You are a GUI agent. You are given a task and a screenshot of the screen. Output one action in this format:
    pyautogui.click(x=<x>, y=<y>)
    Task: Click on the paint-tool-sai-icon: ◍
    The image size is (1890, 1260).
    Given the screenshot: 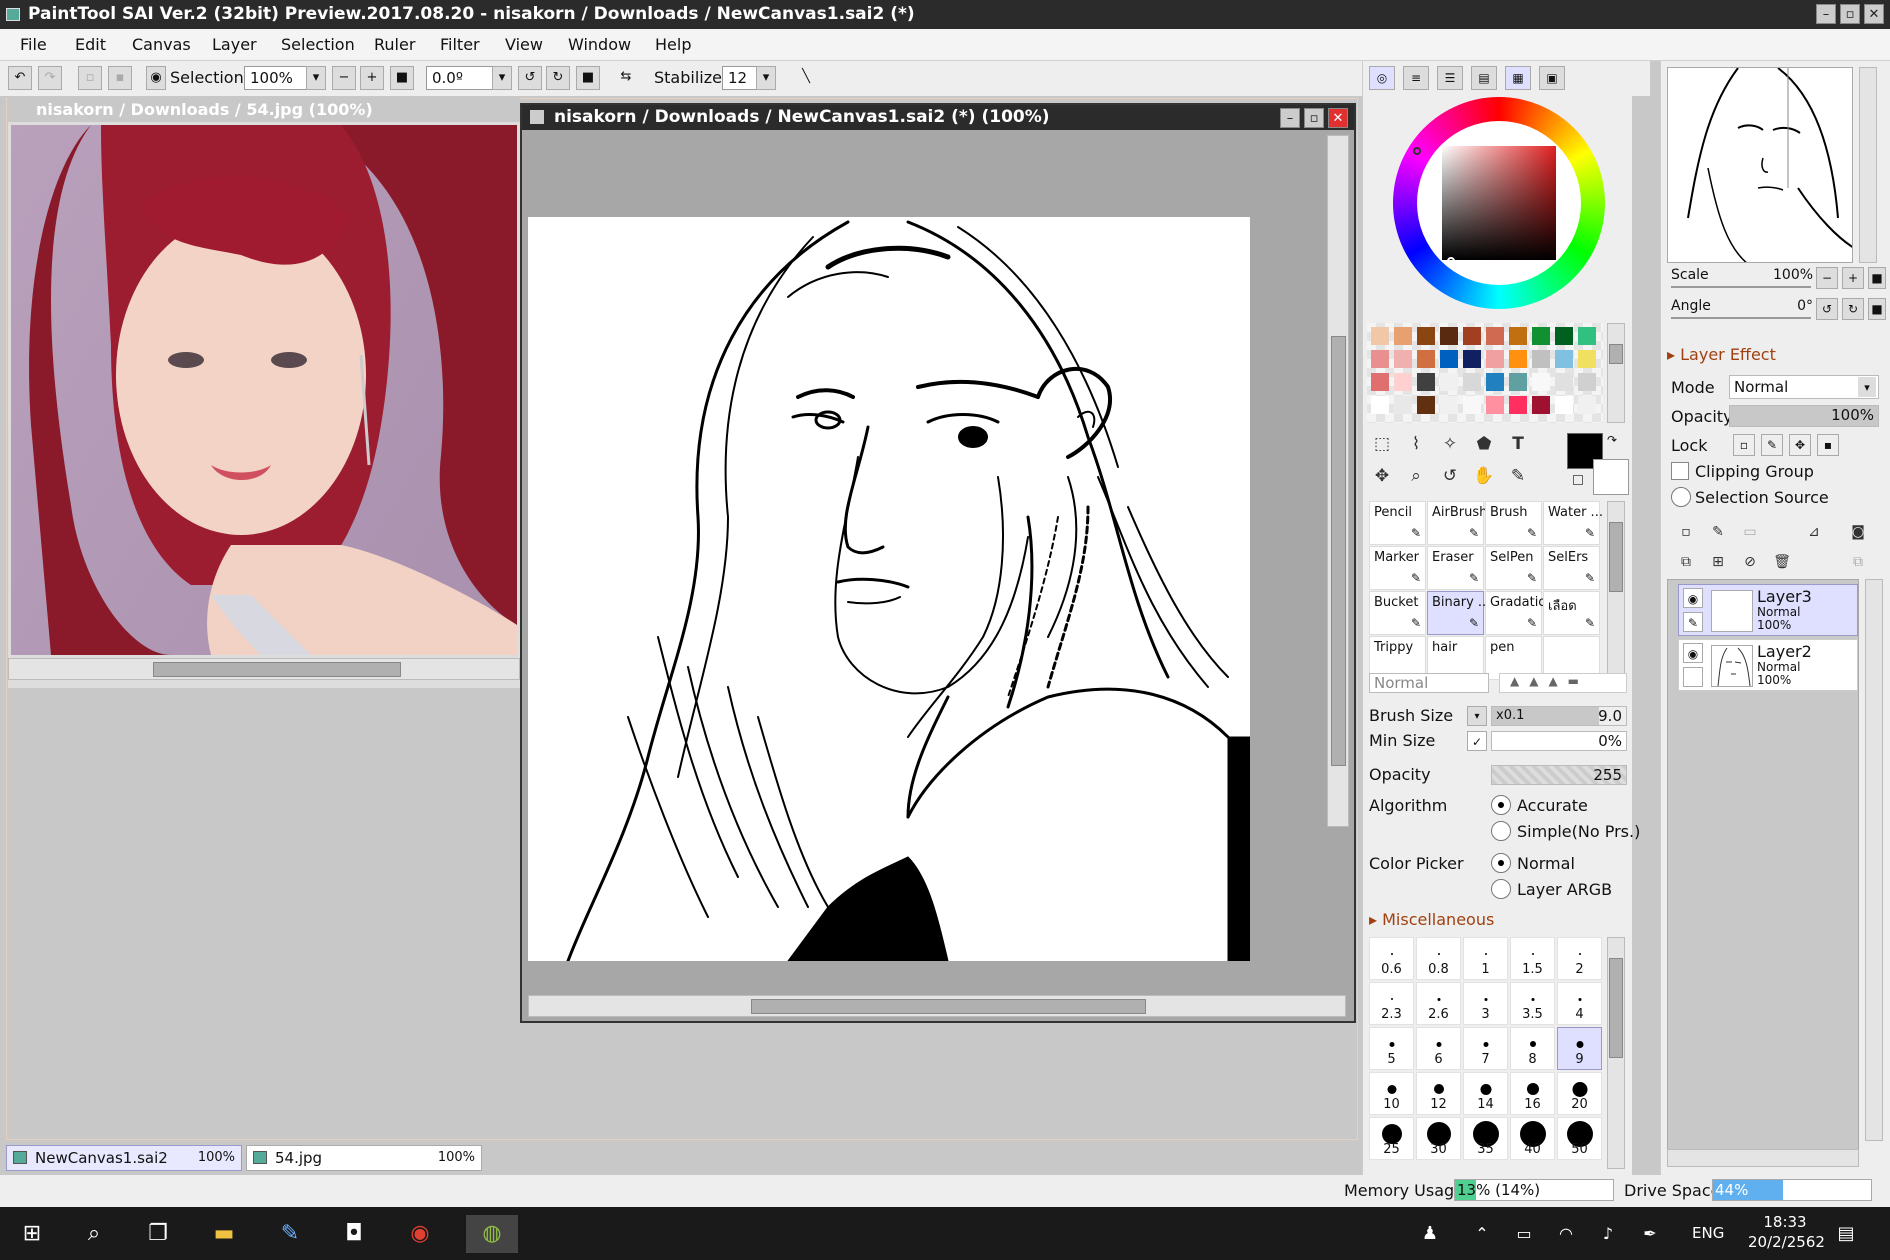 What is the action you would take?
    pyautogui.click(x=492, y=1234)
    